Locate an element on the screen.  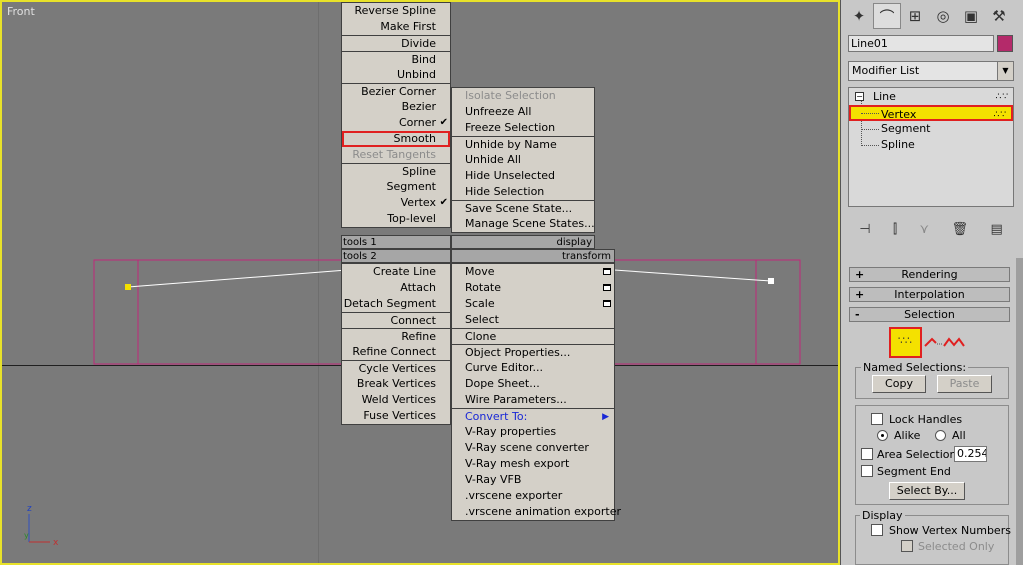
configure-modifier-sets-icon: ▤ is located at coordinates (996, 229).